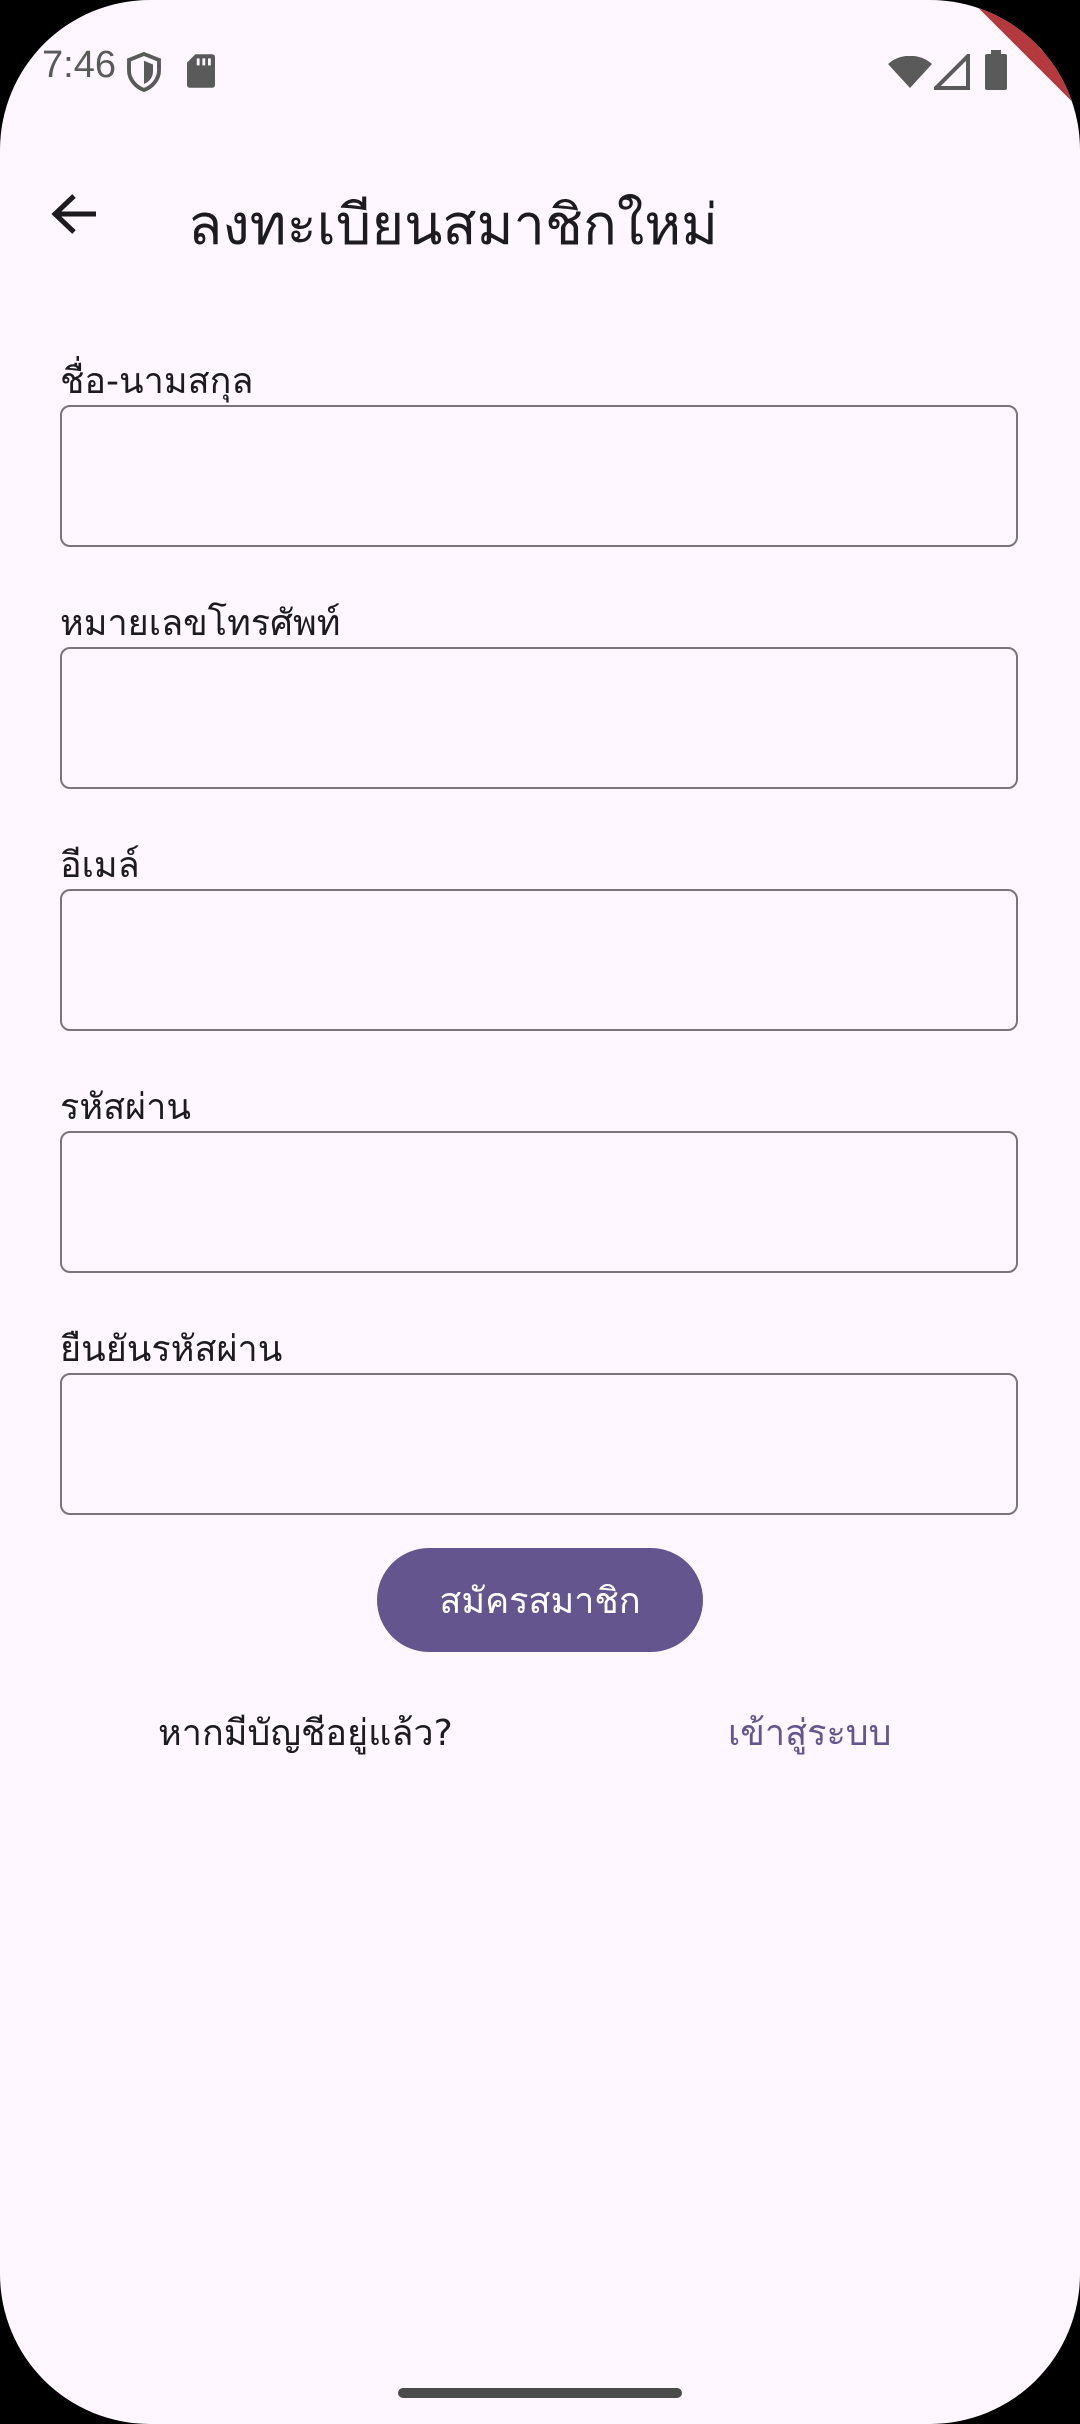 The image size is (1080, 2424). Describe the element at coordinates (125, 1107) in the screenshot. I see `password-label: รหัสผ่าน` at that location.